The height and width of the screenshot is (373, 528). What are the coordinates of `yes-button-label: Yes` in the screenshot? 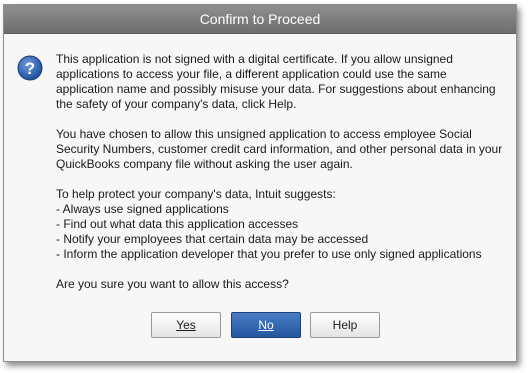 It's located at (186, 325).